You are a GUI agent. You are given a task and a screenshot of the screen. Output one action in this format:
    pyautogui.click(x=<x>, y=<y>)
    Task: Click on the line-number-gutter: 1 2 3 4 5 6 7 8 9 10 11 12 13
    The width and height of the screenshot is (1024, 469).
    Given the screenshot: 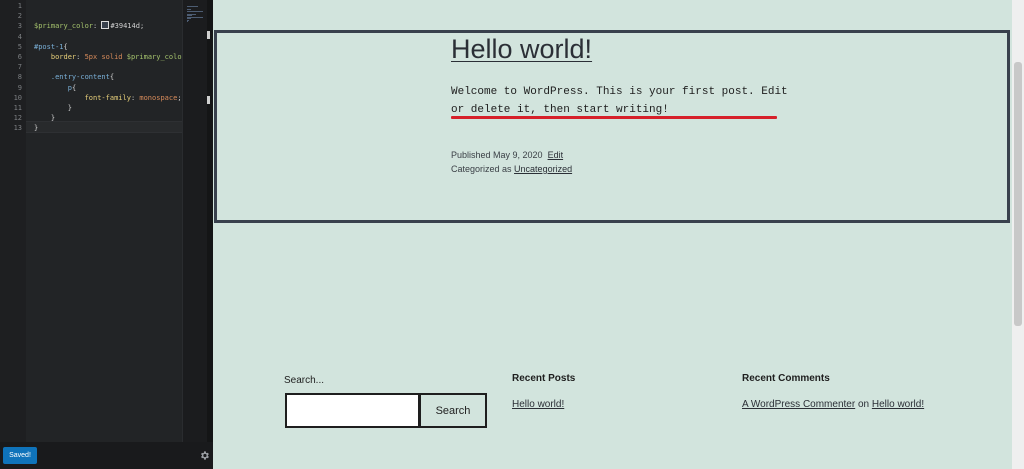 What is the action you would take?
    pyautogui.click(x=13, y=221)
    